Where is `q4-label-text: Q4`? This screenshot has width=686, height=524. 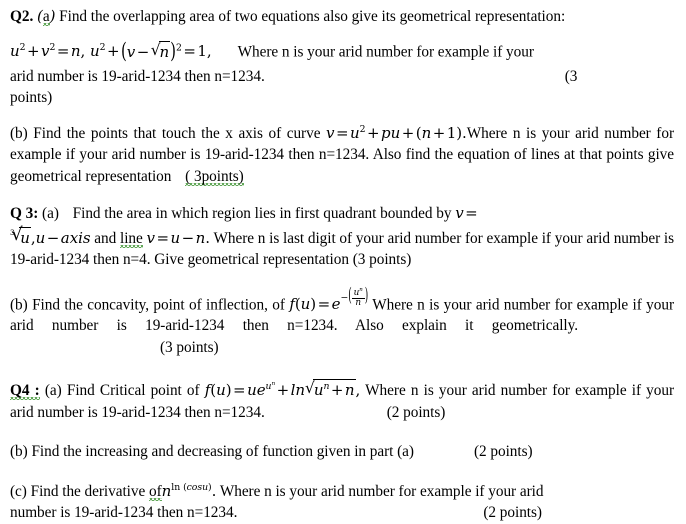 q4-label-text: Q4 is located at coordinates (20, 391).